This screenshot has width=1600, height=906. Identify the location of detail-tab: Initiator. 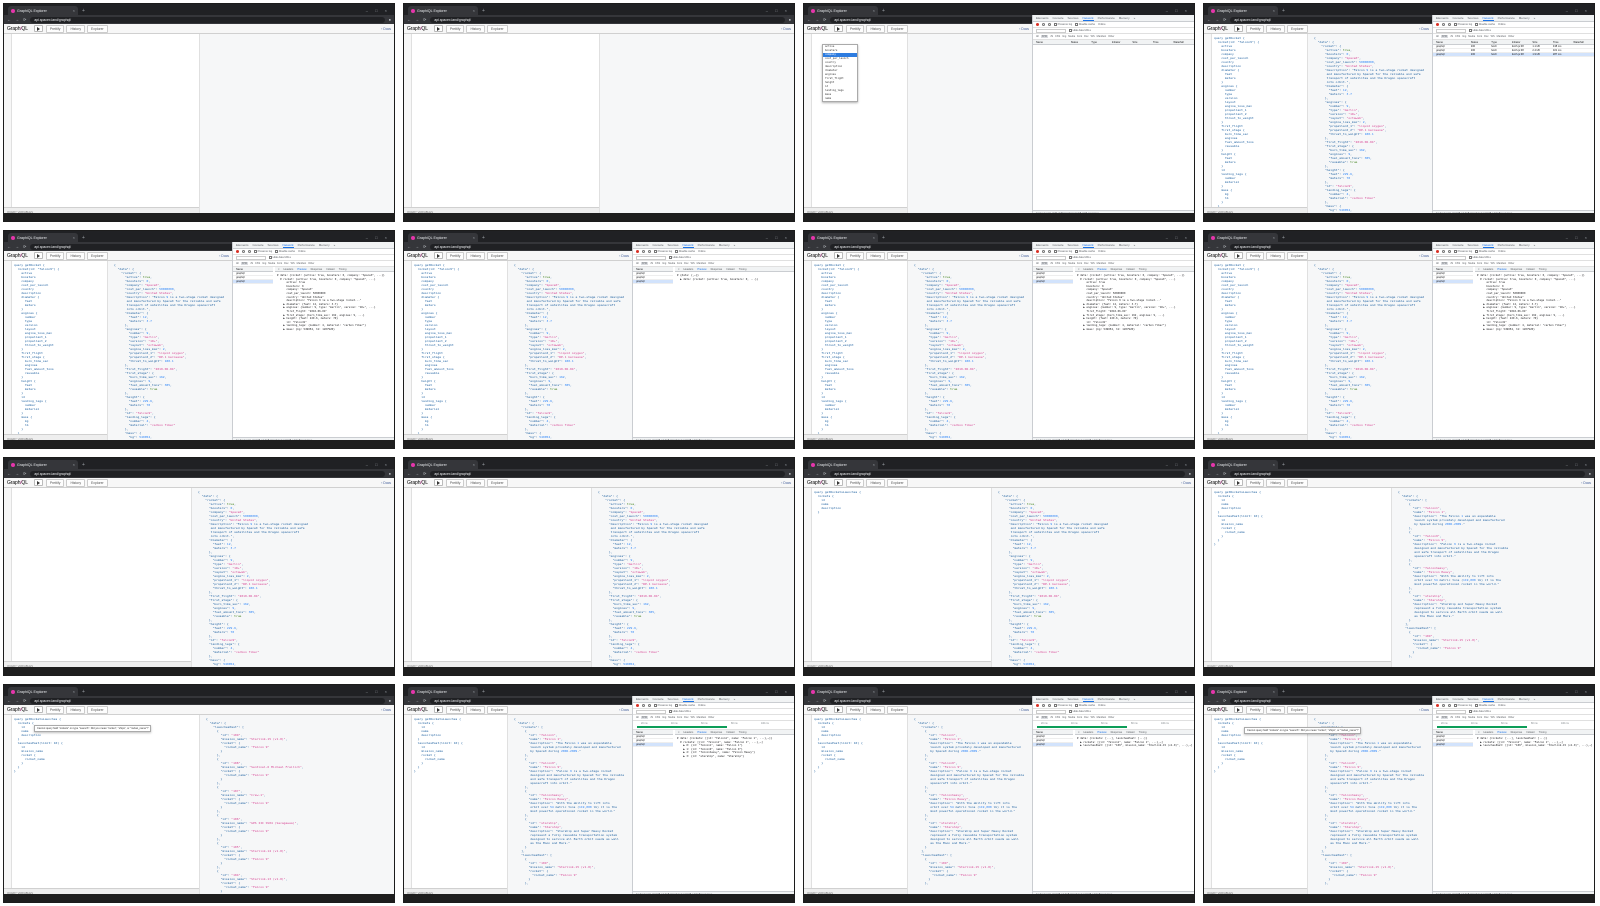
(1130, 269).